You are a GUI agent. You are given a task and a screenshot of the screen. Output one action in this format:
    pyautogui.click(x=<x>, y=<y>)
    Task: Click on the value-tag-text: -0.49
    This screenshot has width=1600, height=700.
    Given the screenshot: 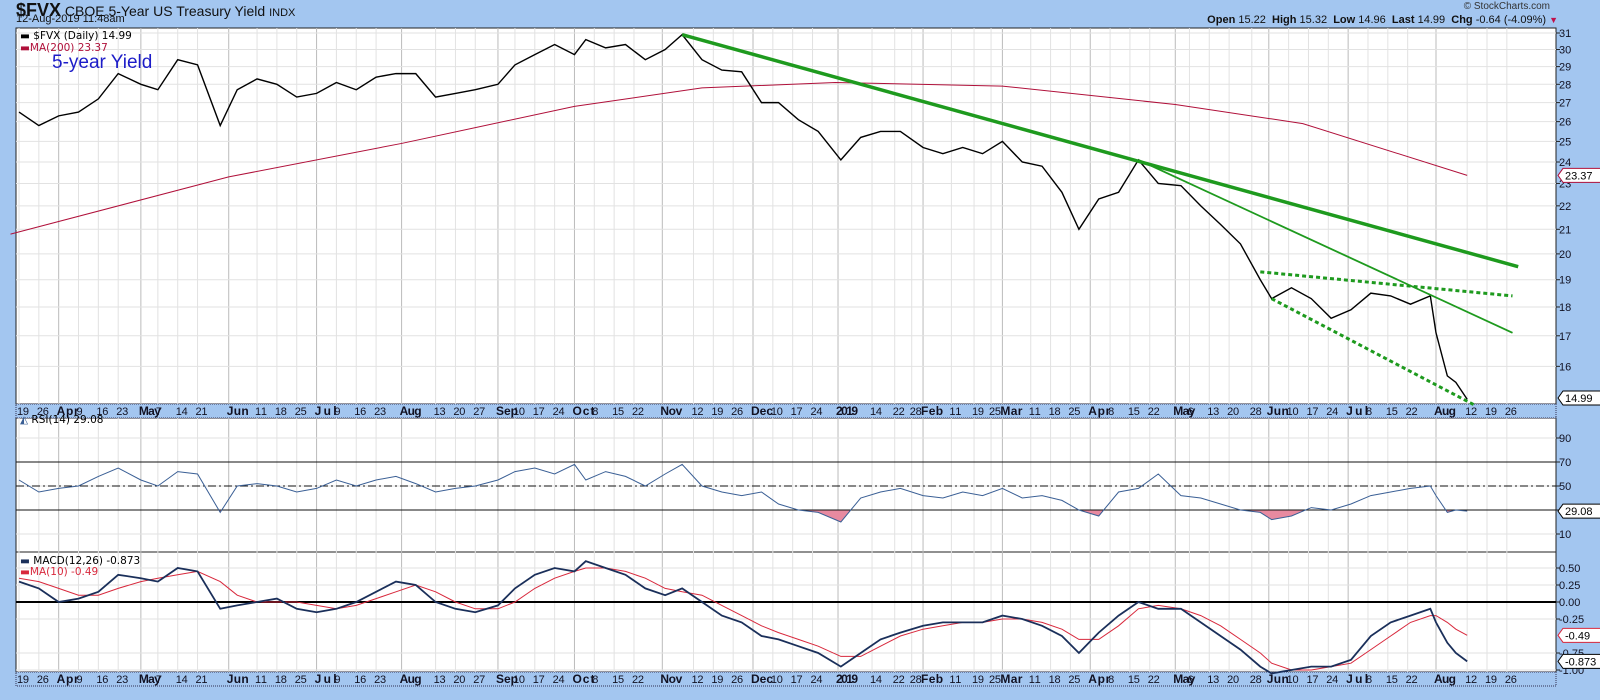 What is the action you would take?
    pyautogui.click(x=1577, y=636)
    